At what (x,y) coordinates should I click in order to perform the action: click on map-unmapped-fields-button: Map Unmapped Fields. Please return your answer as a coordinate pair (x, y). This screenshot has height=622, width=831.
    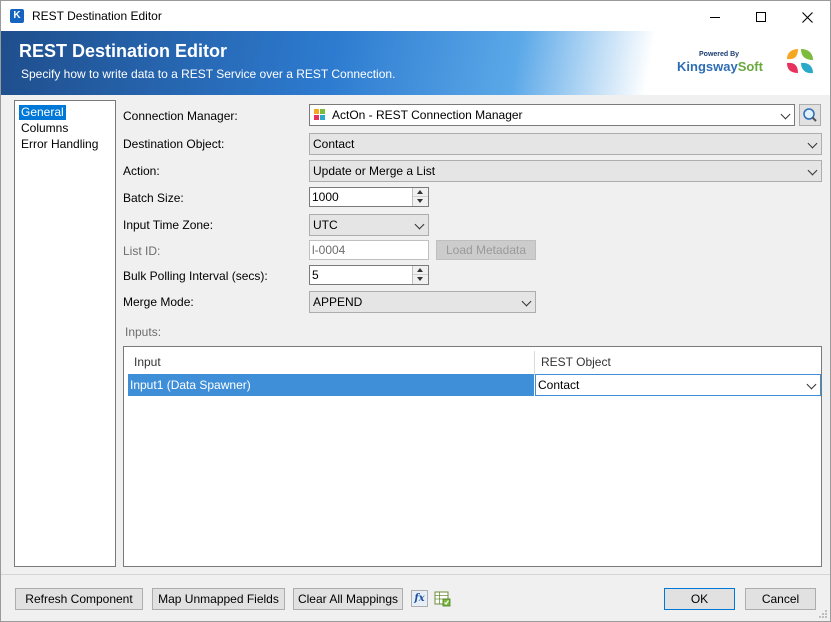
    Looking at the image, I should click on (218, 599).